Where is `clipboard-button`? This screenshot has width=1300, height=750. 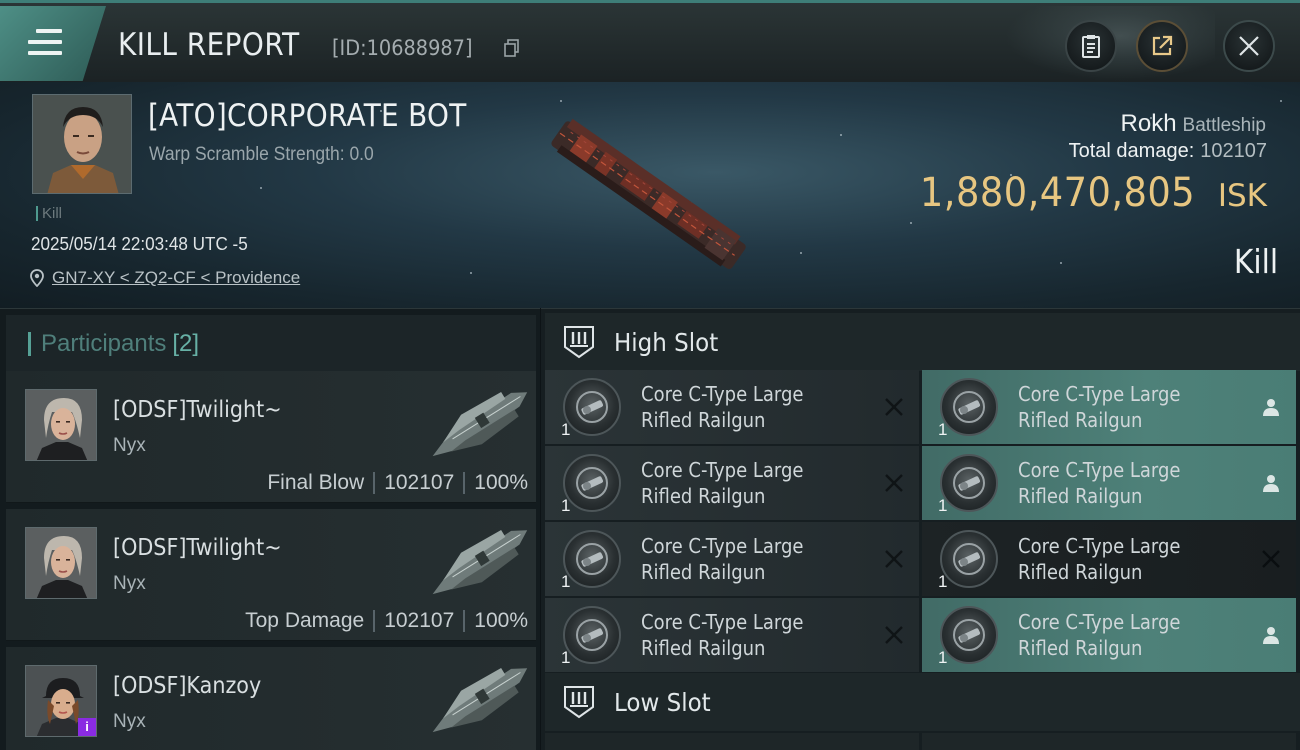
clipboard-button is located at coordinates (1091, 46).